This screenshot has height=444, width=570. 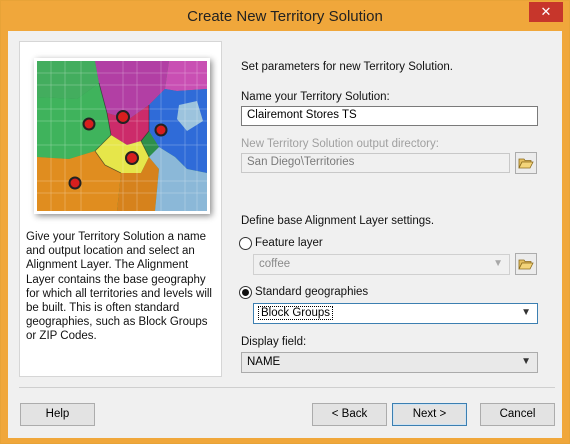 What do you see at coordinates (245, 292) in the screenshot?
I see `standard-geographies-radio` at bounding box center [245, 292].